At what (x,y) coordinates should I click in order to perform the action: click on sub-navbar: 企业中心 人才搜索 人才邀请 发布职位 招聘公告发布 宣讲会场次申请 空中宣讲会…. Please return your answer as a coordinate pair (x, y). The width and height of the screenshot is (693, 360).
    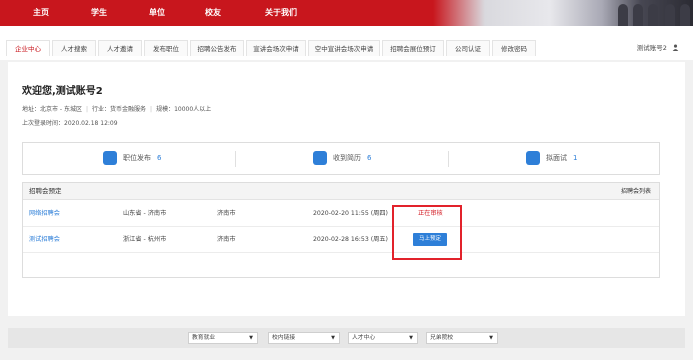
    Looking at the image, I should click on (346, 43).